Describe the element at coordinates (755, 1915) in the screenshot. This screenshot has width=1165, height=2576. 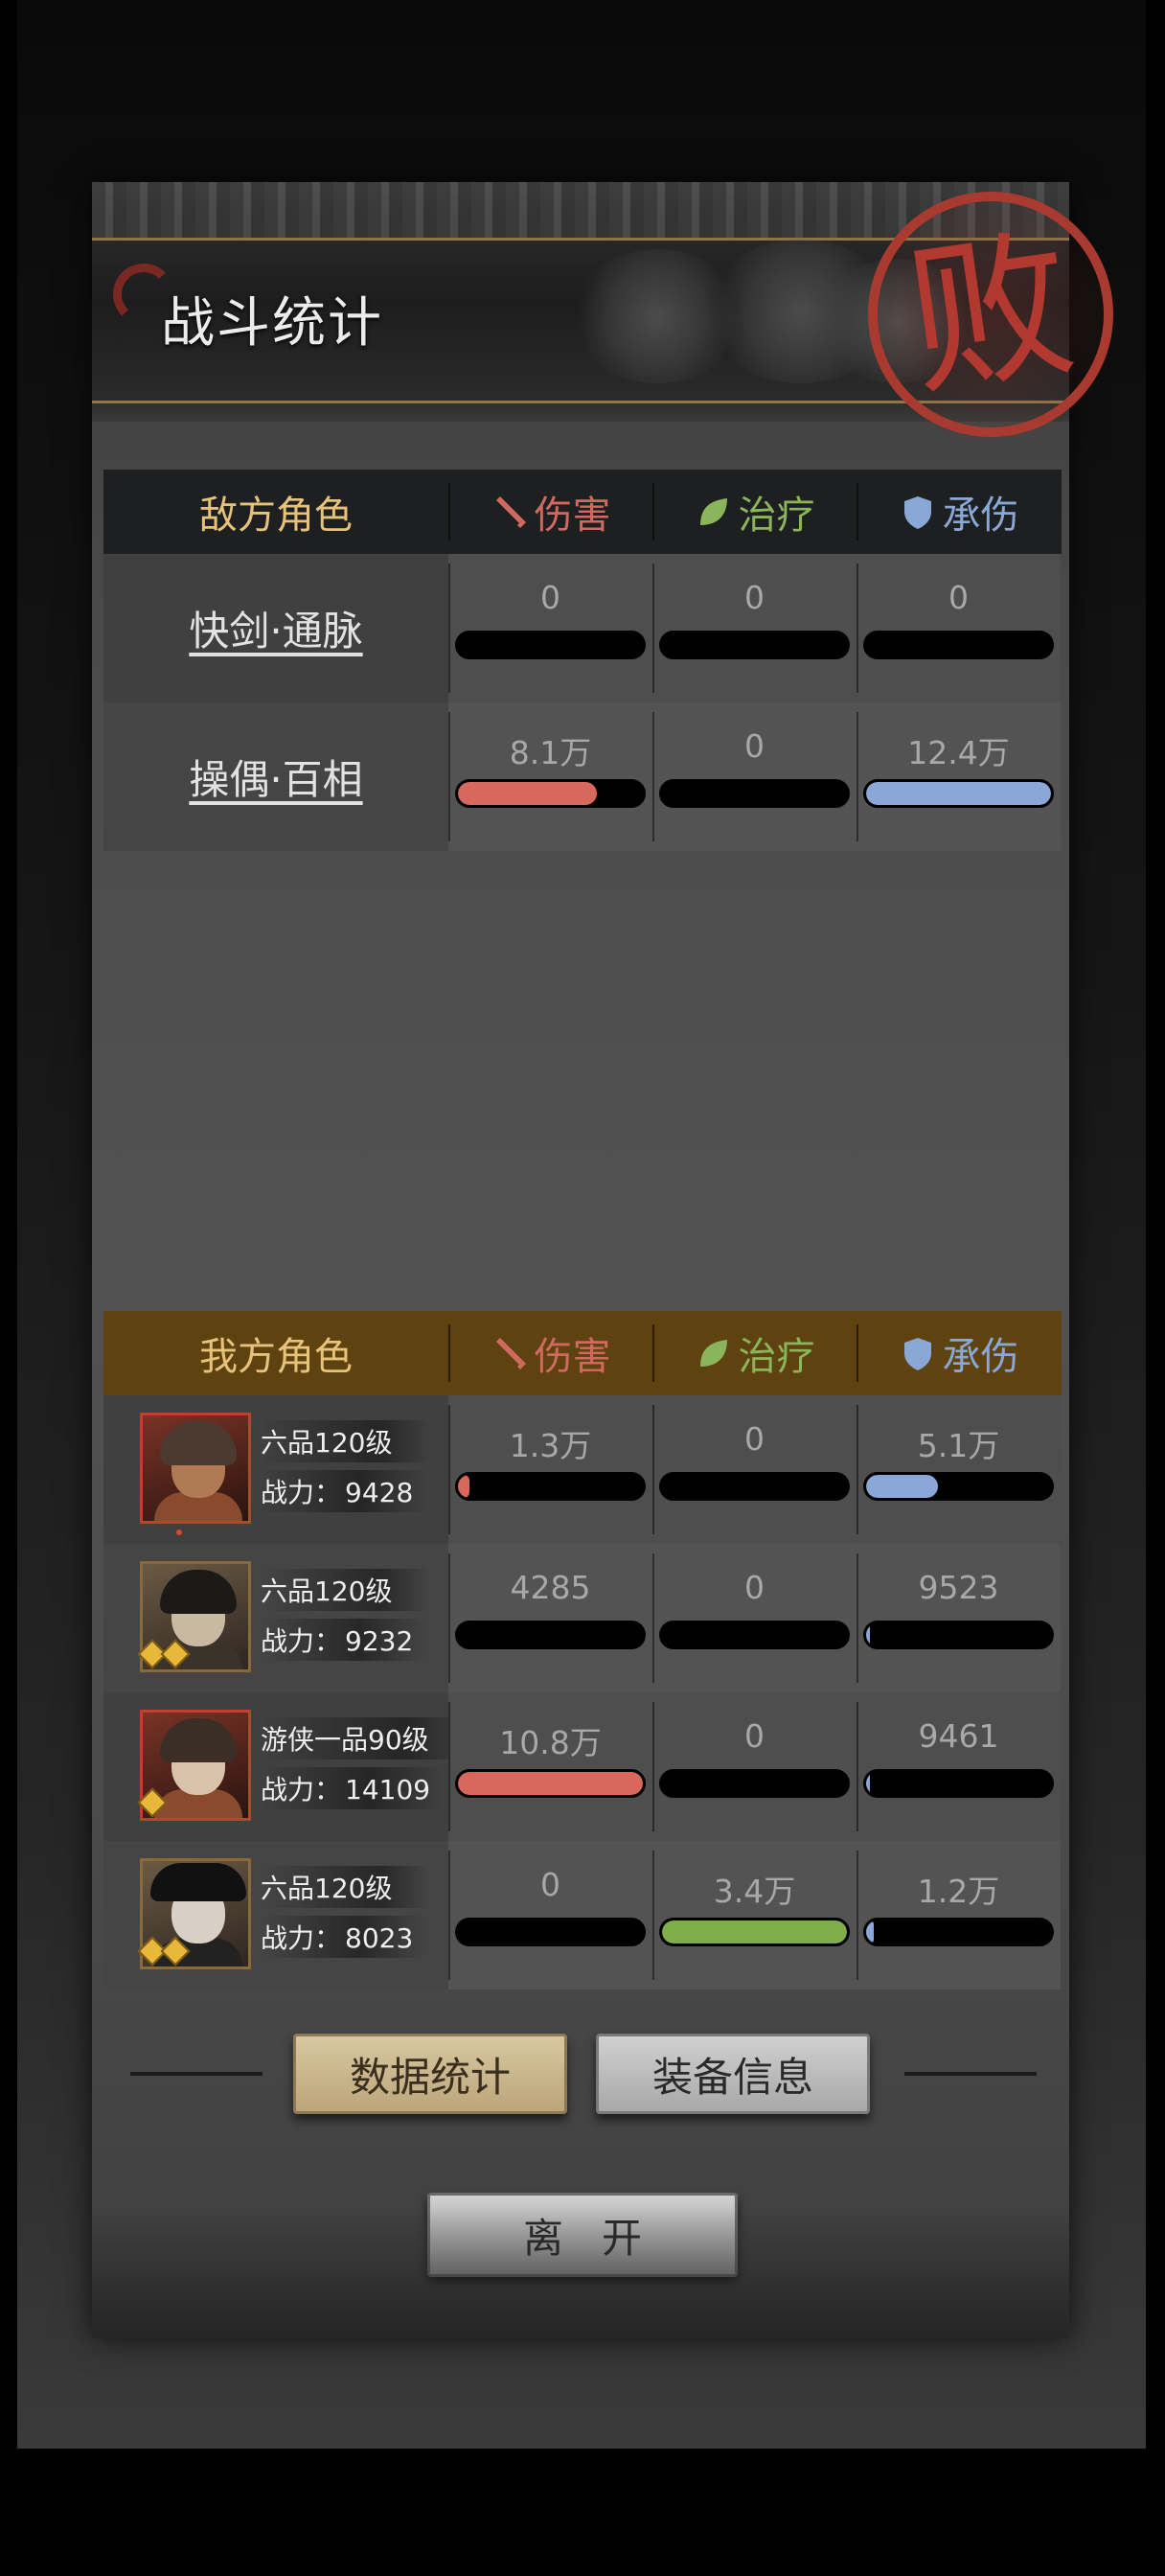
I see `heal-cell: 3.4万` at that location.